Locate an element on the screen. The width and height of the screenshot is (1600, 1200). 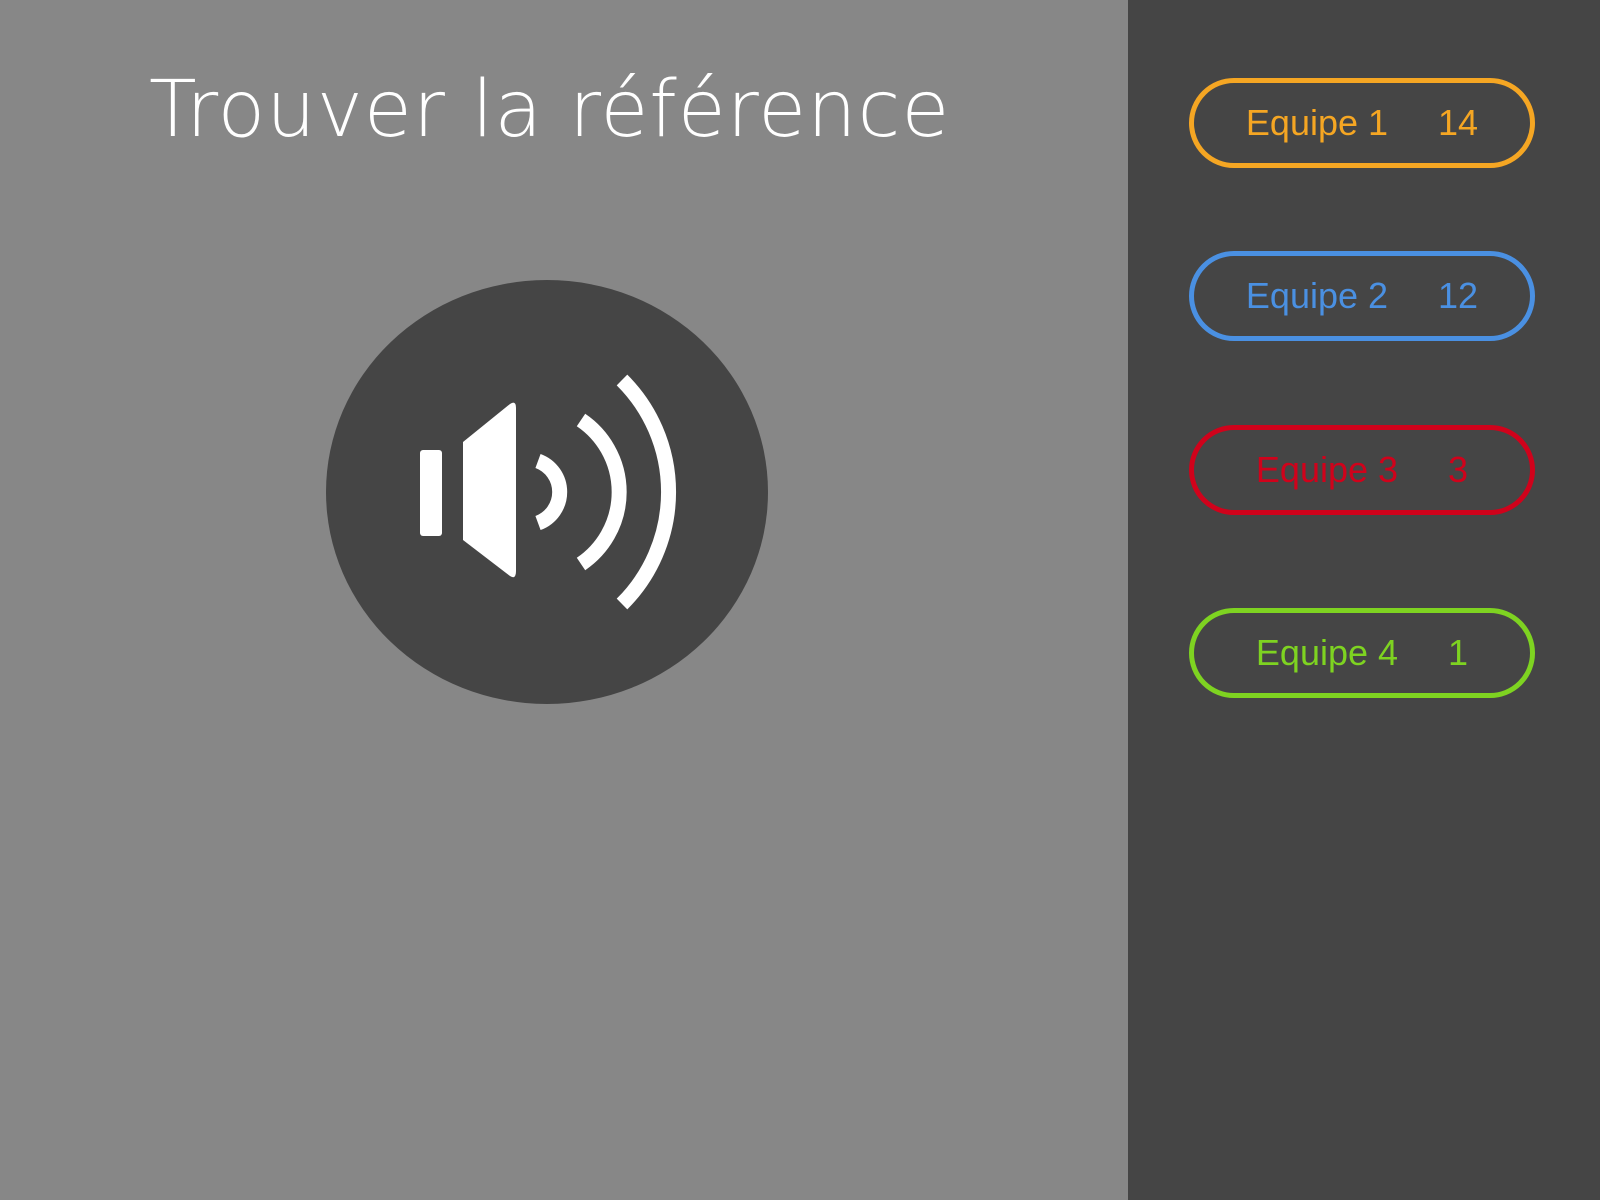
team-score: 1 is located at coordinates (1458, 652).